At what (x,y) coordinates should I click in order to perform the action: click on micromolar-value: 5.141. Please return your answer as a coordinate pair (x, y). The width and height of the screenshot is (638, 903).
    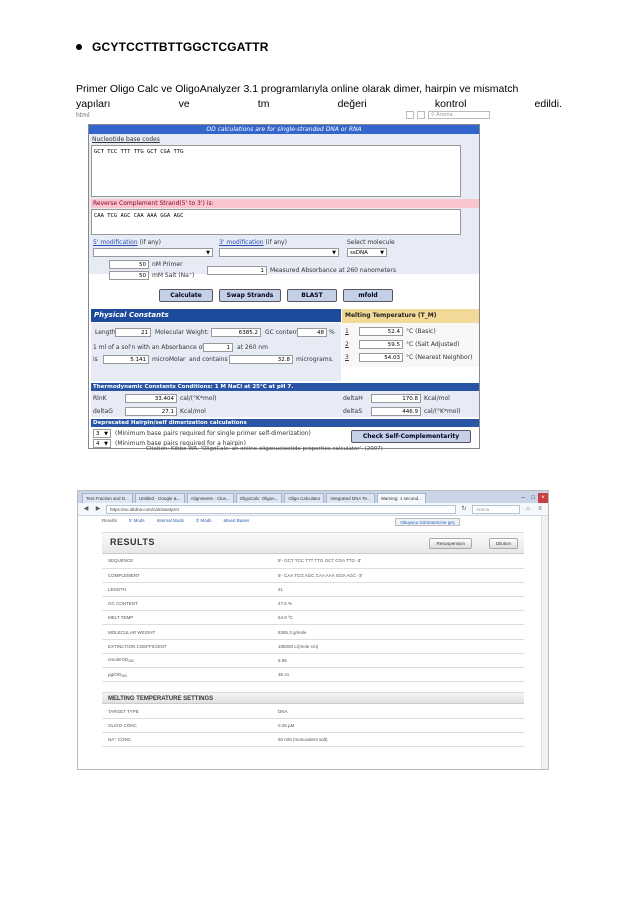
    Looking at the image, I should click on (126, 359).